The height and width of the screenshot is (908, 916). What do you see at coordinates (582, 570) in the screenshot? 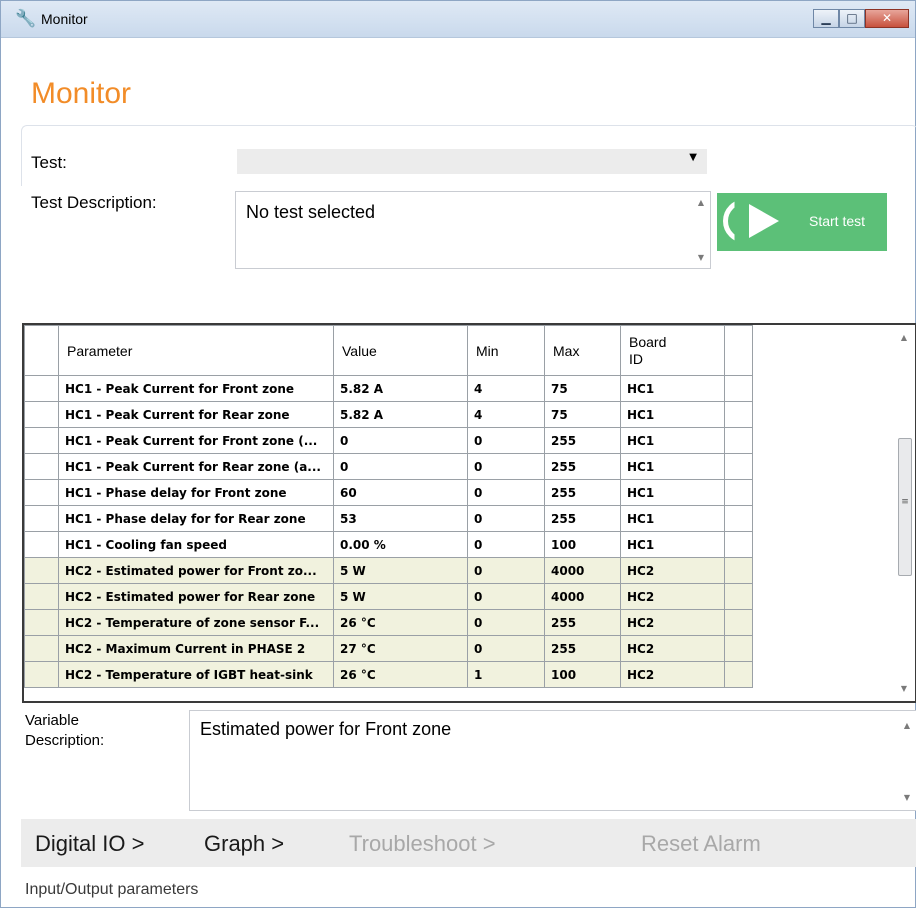
I see `cell-max: 4000` at bounding box center [582, 570].